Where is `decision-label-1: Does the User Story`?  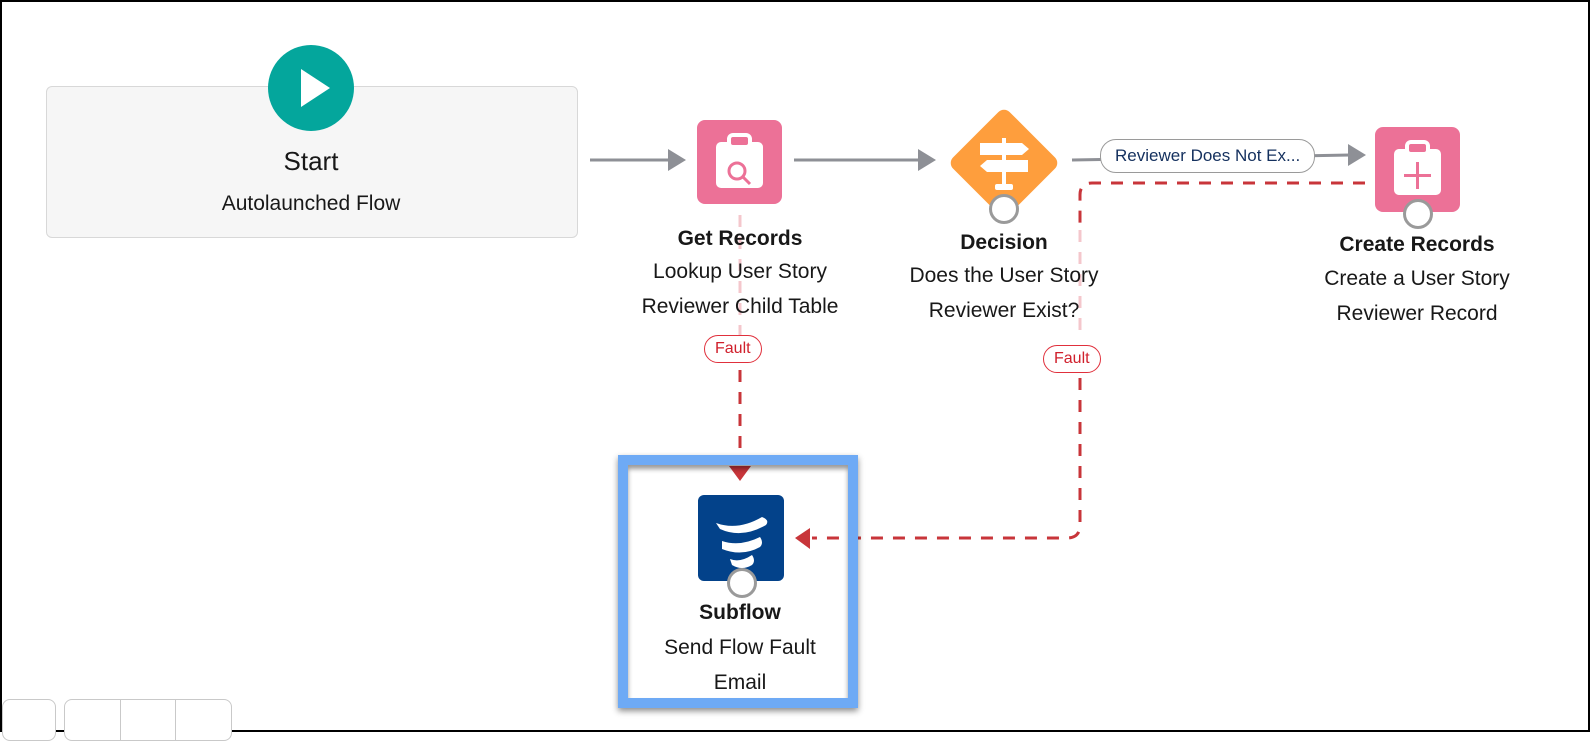
decision-label-1: Does the User Story is located at coordinates (1004, 275).